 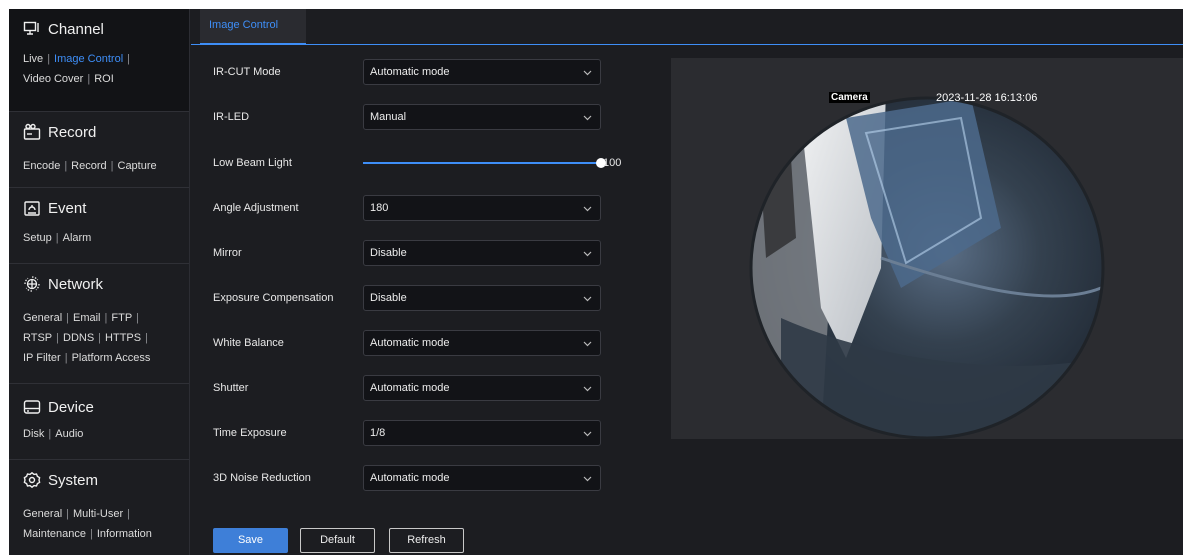 What do you see at coordinates (250, 433) in the screenshot?
I see `timeexposure-label: Time Exposure` at bounding box center [250, 433].